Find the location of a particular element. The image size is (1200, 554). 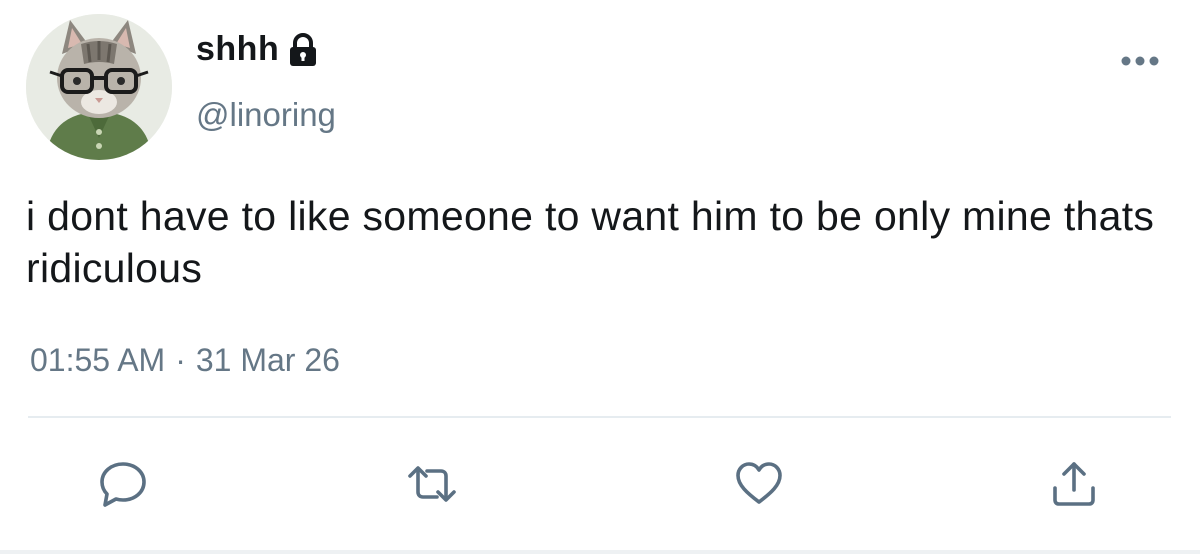

tweet-timestamp: 01:55 AM · 31 Mar 26 is located at coordinates (185, 360).